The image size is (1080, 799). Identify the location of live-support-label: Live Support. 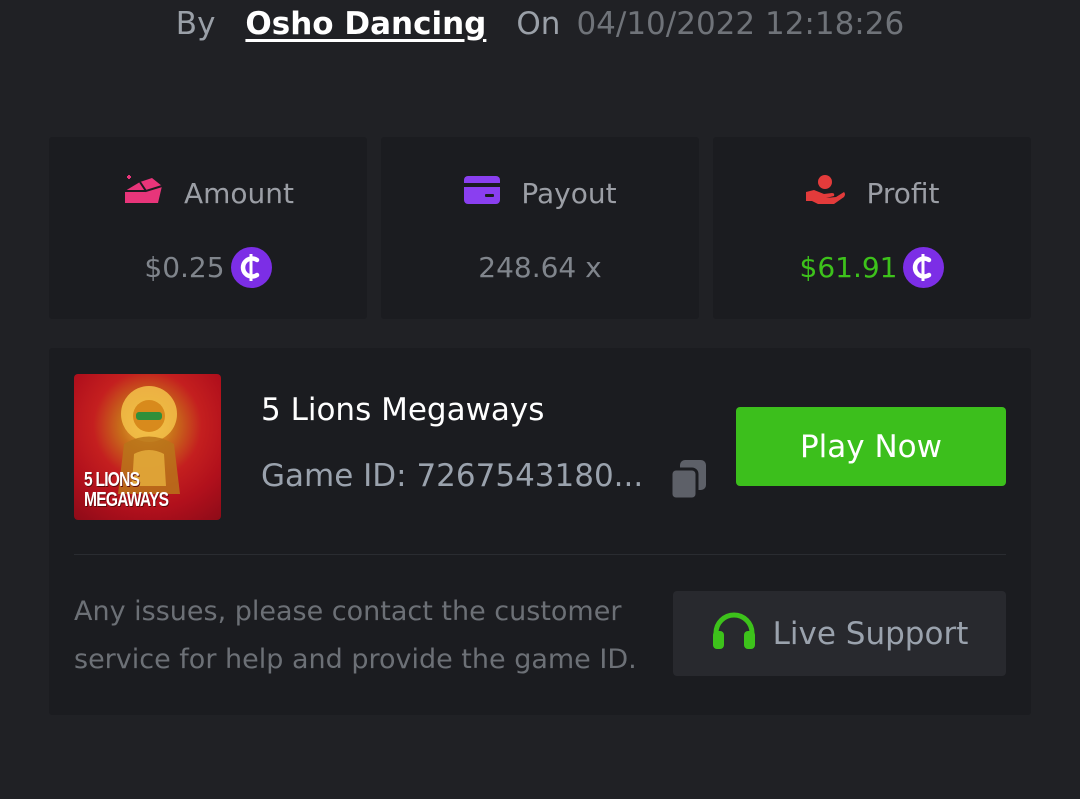
(870, 633).